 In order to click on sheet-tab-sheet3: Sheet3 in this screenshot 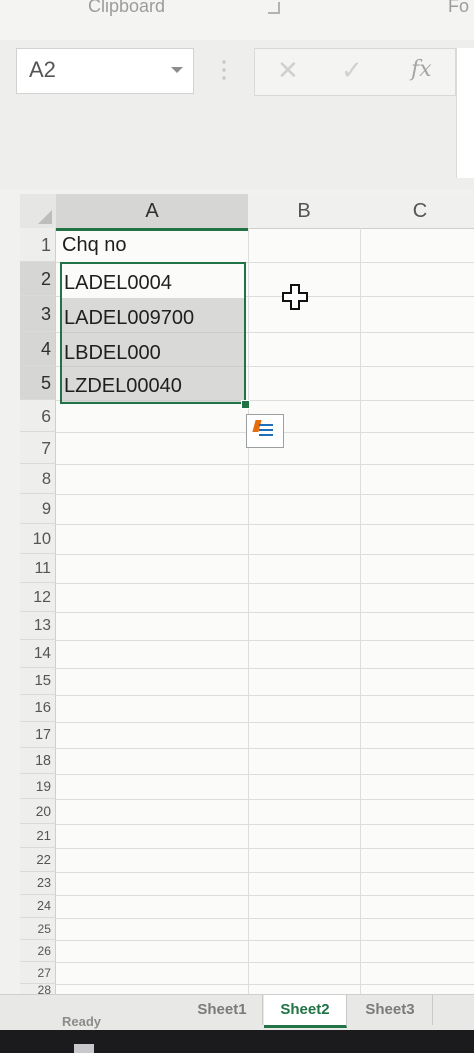, I will do `click(390, 1010)`.